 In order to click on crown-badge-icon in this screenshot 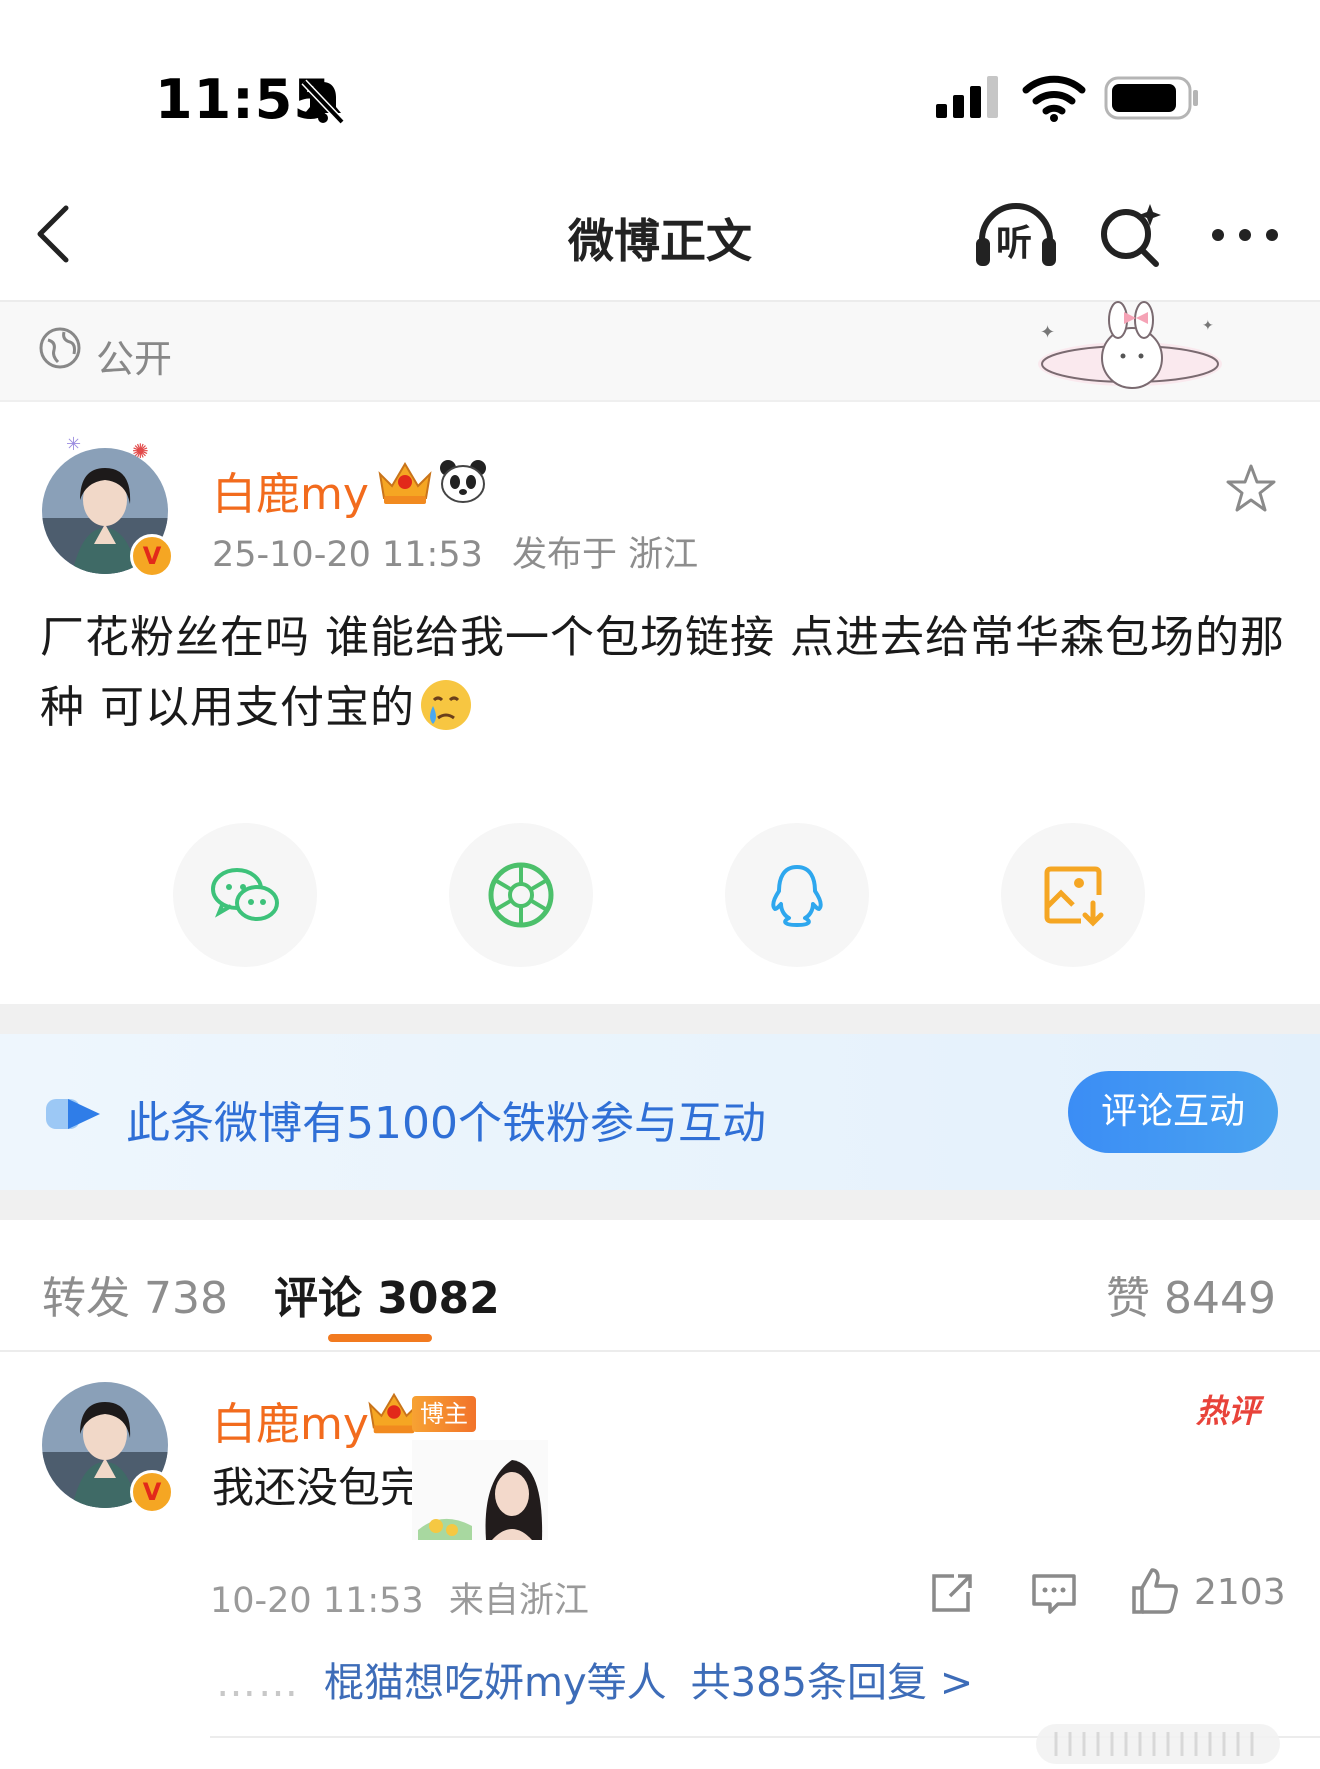, I will do `click(405, 483)`.